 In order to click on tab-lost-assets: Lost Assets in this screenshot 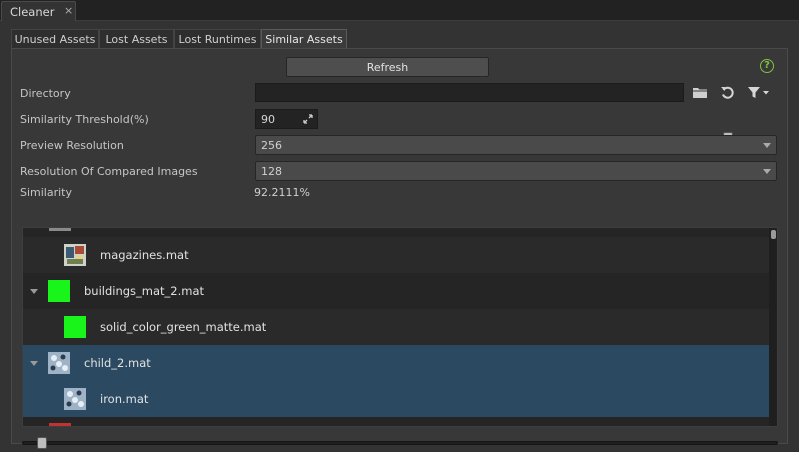, I will do `click(136, 38)`.